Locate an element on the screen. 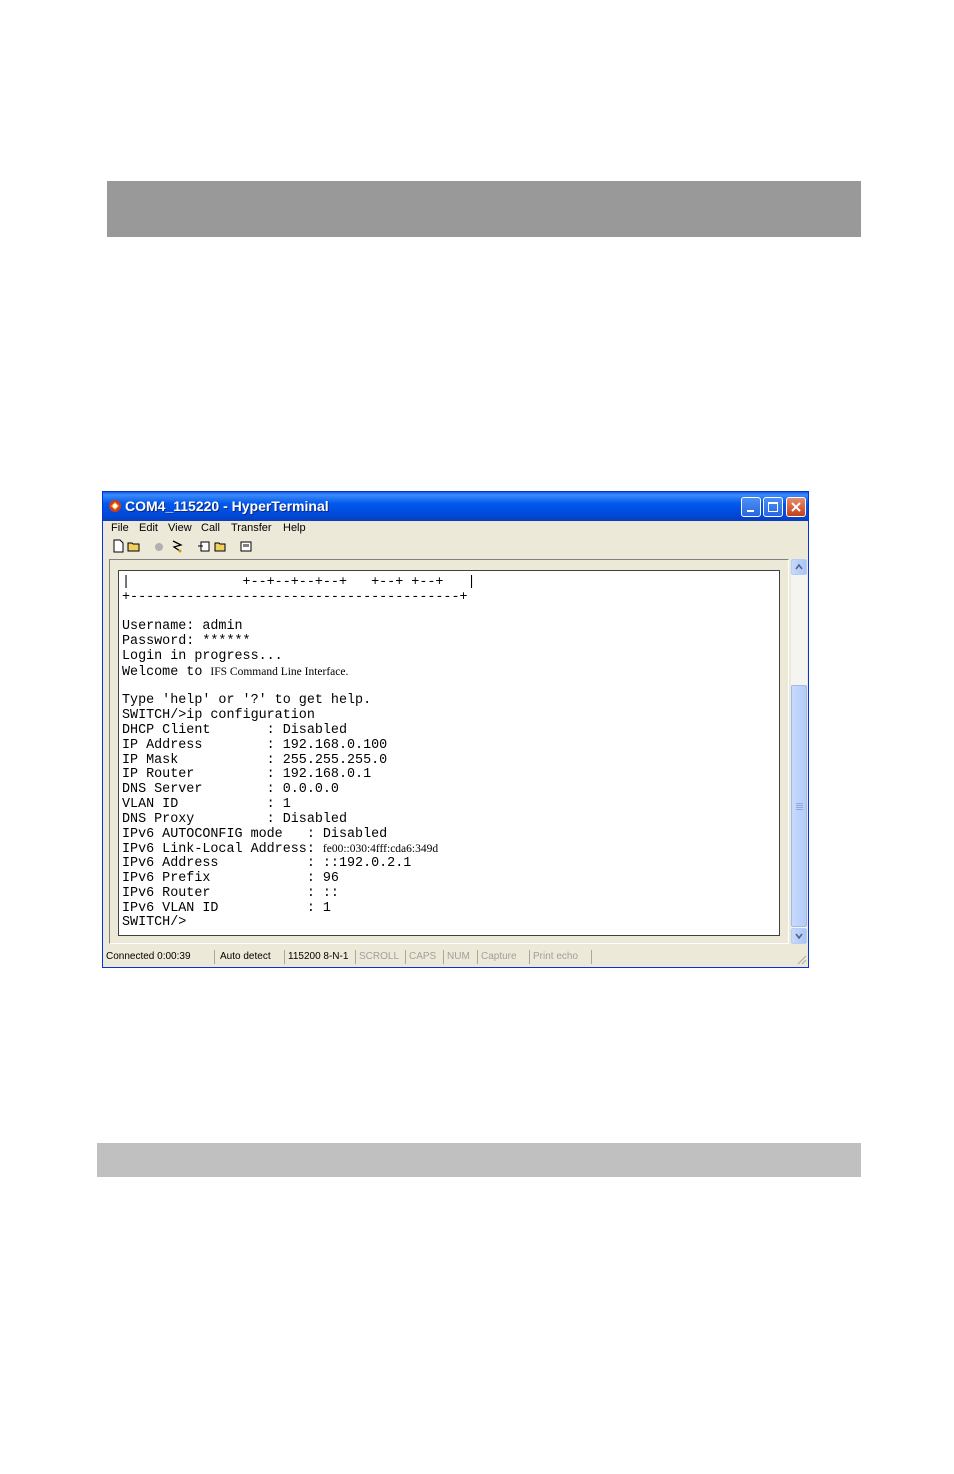 This screenshot has height=1474, width=954. resize-grip-icon is located at coordinates (801, 959).